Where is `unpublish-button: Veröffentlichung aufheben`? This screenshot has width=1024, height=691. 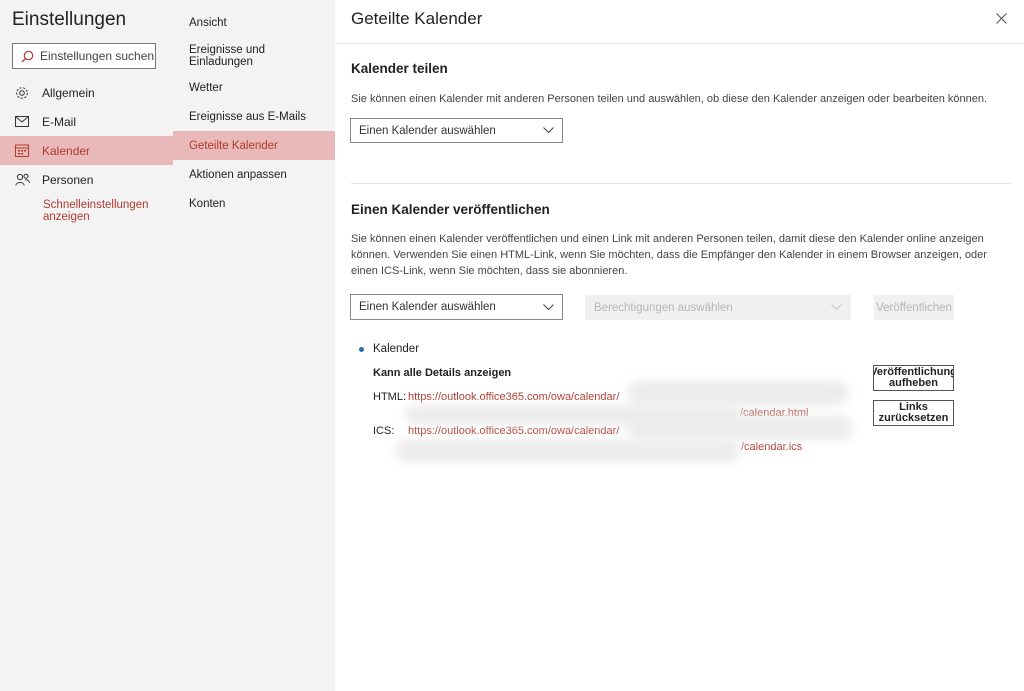 unpublish-button: Veröffentlichung aufheben is located at coordinates (913, 378).